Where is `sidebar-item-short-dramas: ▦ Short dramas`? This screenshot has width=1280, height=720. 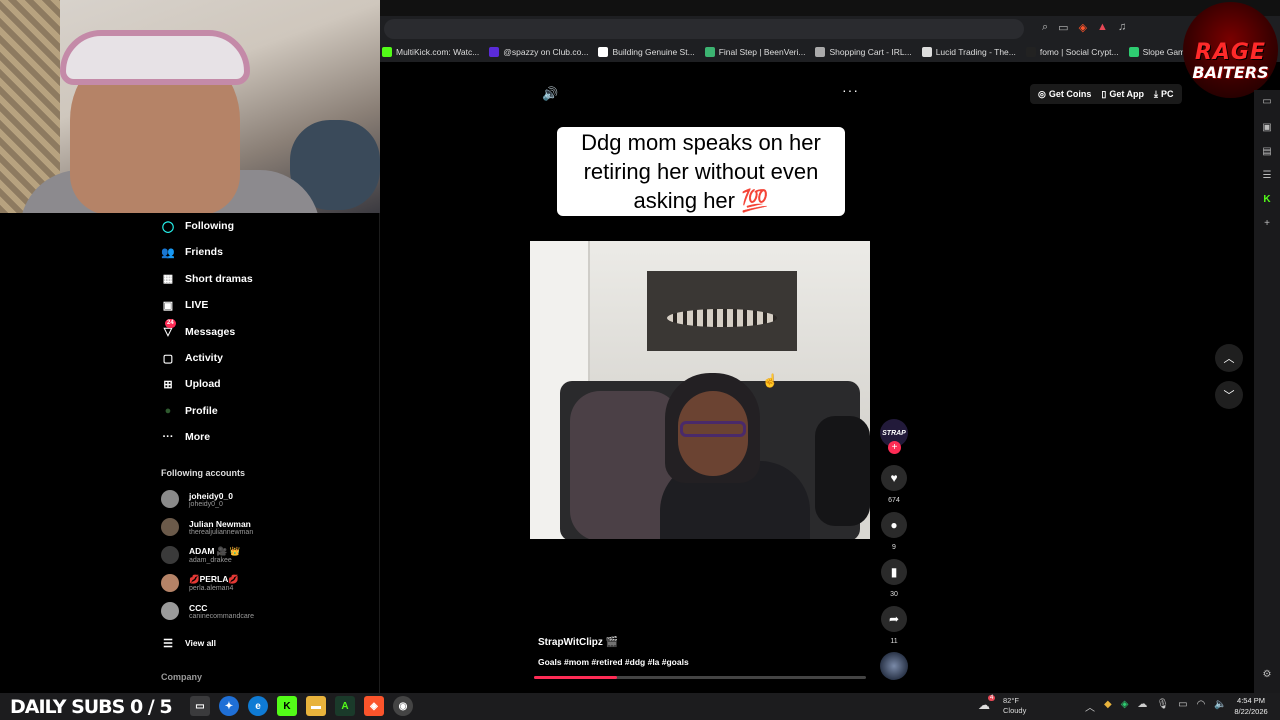
sidebar-item-short-dramas: ▦ Short dramas is located at coordinates (207, 279).